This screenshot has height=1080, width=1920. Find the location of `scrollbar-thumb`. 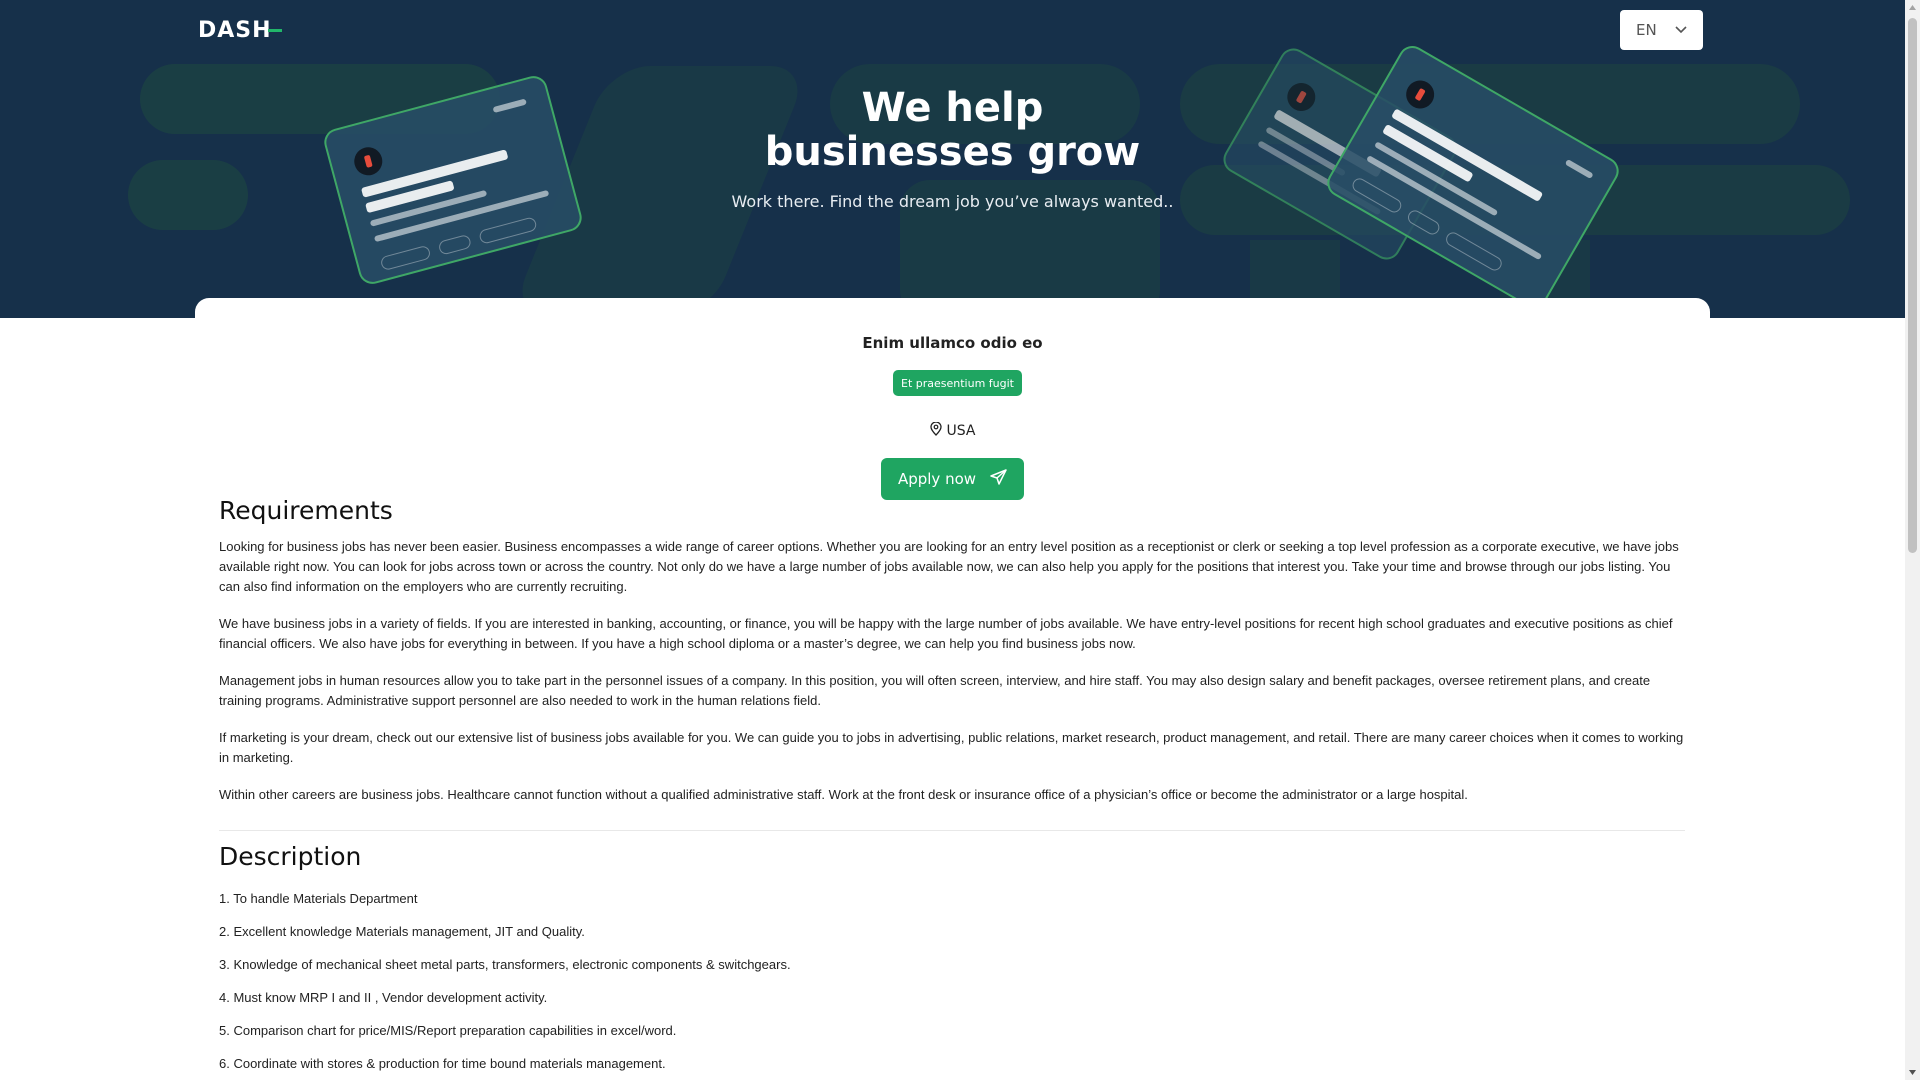

scrollbar-thumb is located at coordinates (1912, 285).